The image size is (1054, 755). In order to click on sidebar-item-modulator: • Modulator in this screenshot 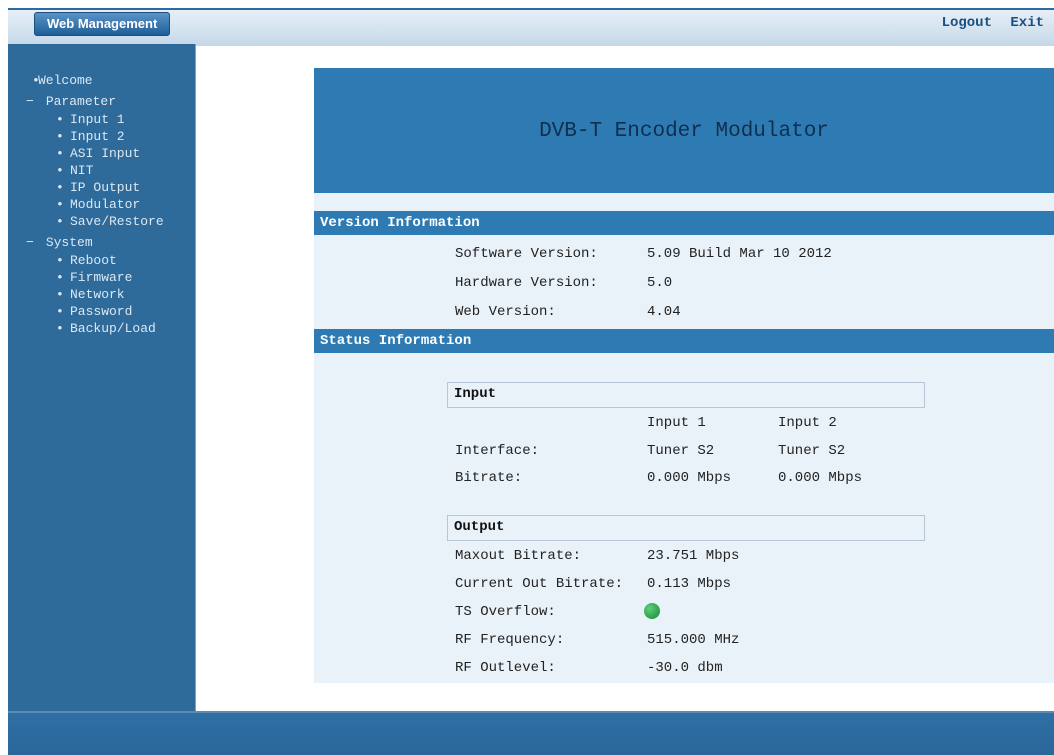, I will do `click(101, 204)`.